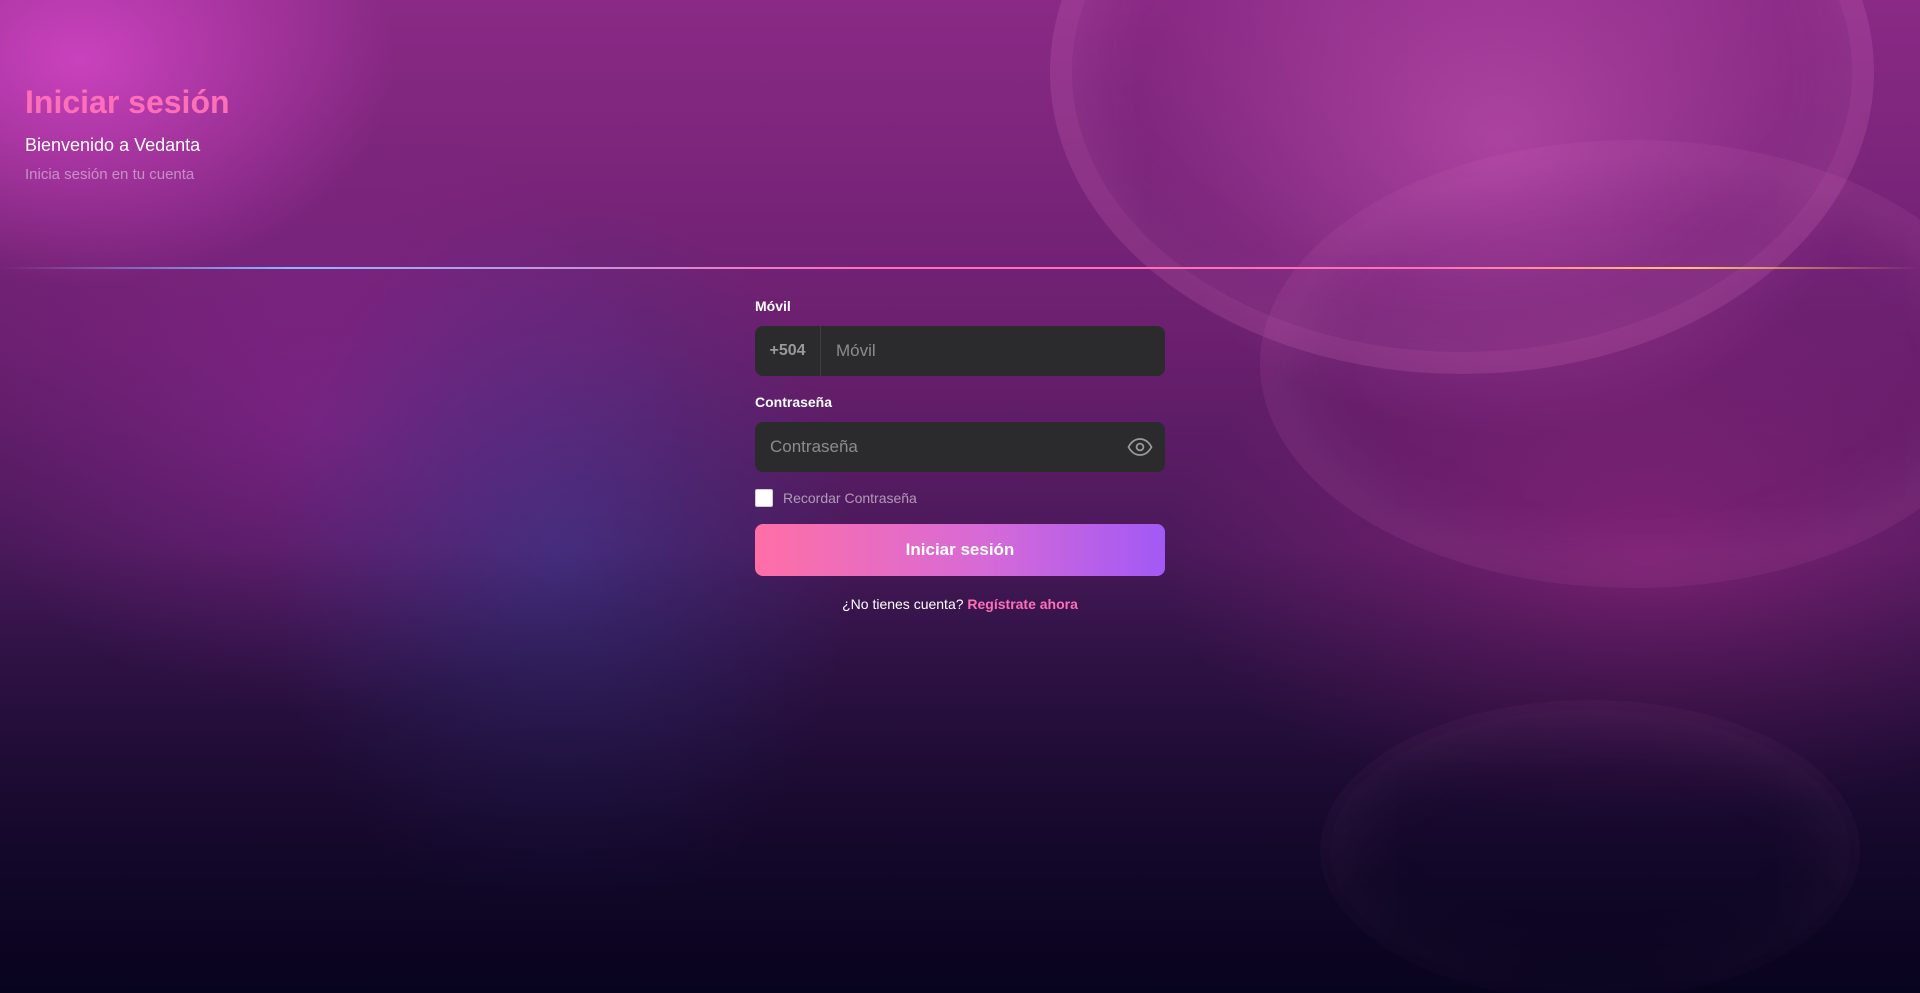 This screenshot has width=1920, height=993. What do you see at coordinates (764, 498) in the screenshot?
I see `remember-password-checkbox` at bounding box center [764, 498].